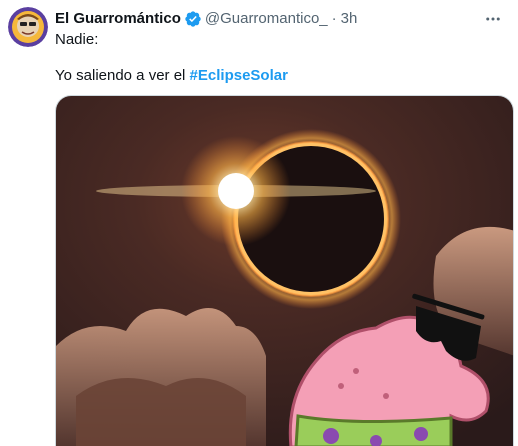 Image resolution: width=518 pixels, height=446 pixels. What do you see at coordinates (493, 19) in the screenshot?
I see `more-options-icon` at bounding box center [493, 19].